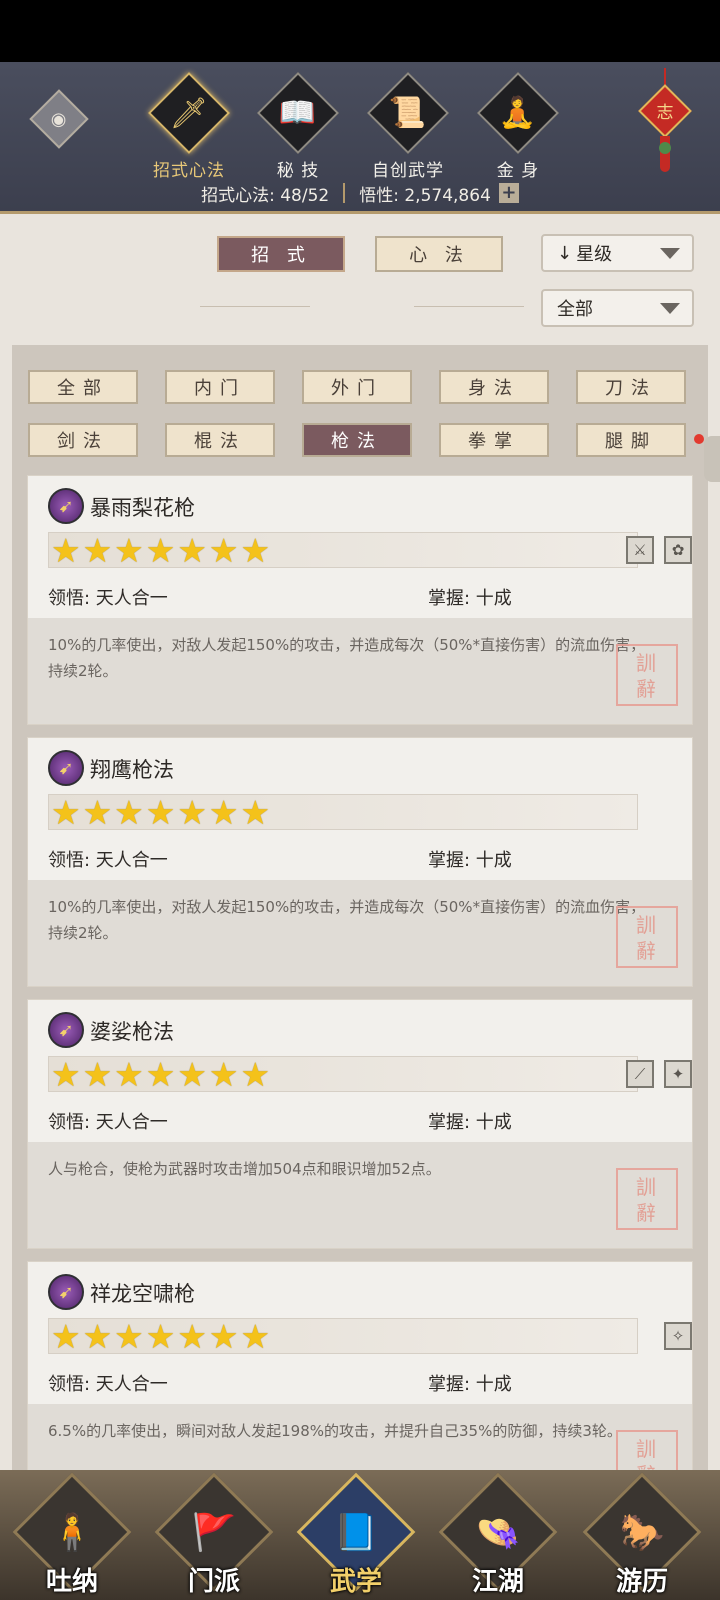 Image resolution: width=720 pixels, height=1600 pixels. Describe the element at coordinates (494, 440) in the screenshot. I see `category-fist: 拳掌` at that location.